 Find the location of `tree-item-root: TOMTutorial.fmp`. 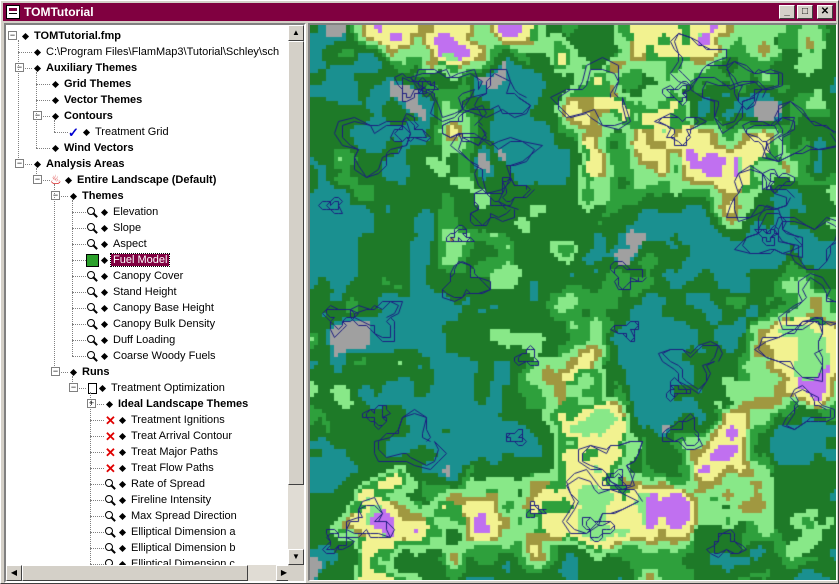

tree-item-root: TOMTutorial.fmp is located at coordinates (71, 36).